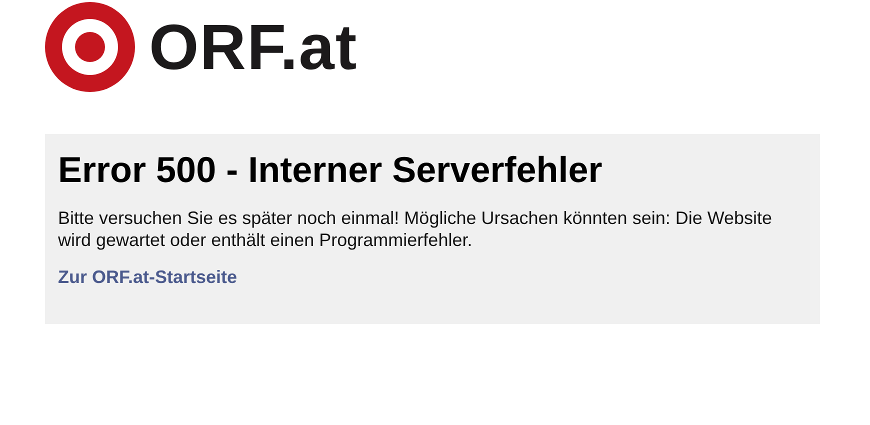  Describe the element at coordinates (331, 170) in the screenshot. I see `error-title: Error 500 - Interner Serverfehler` at that location.